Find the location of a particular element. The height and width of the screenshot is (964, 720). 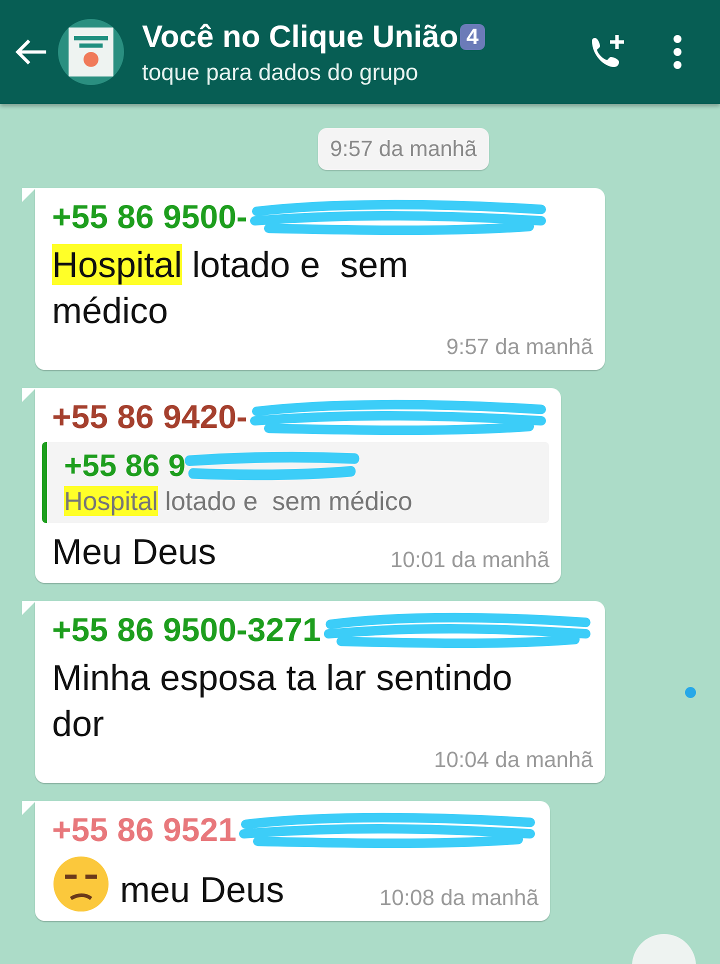

quoted-message: +55 86 9 Hospital lotado e sem médico is located at coordinates (296, 483).